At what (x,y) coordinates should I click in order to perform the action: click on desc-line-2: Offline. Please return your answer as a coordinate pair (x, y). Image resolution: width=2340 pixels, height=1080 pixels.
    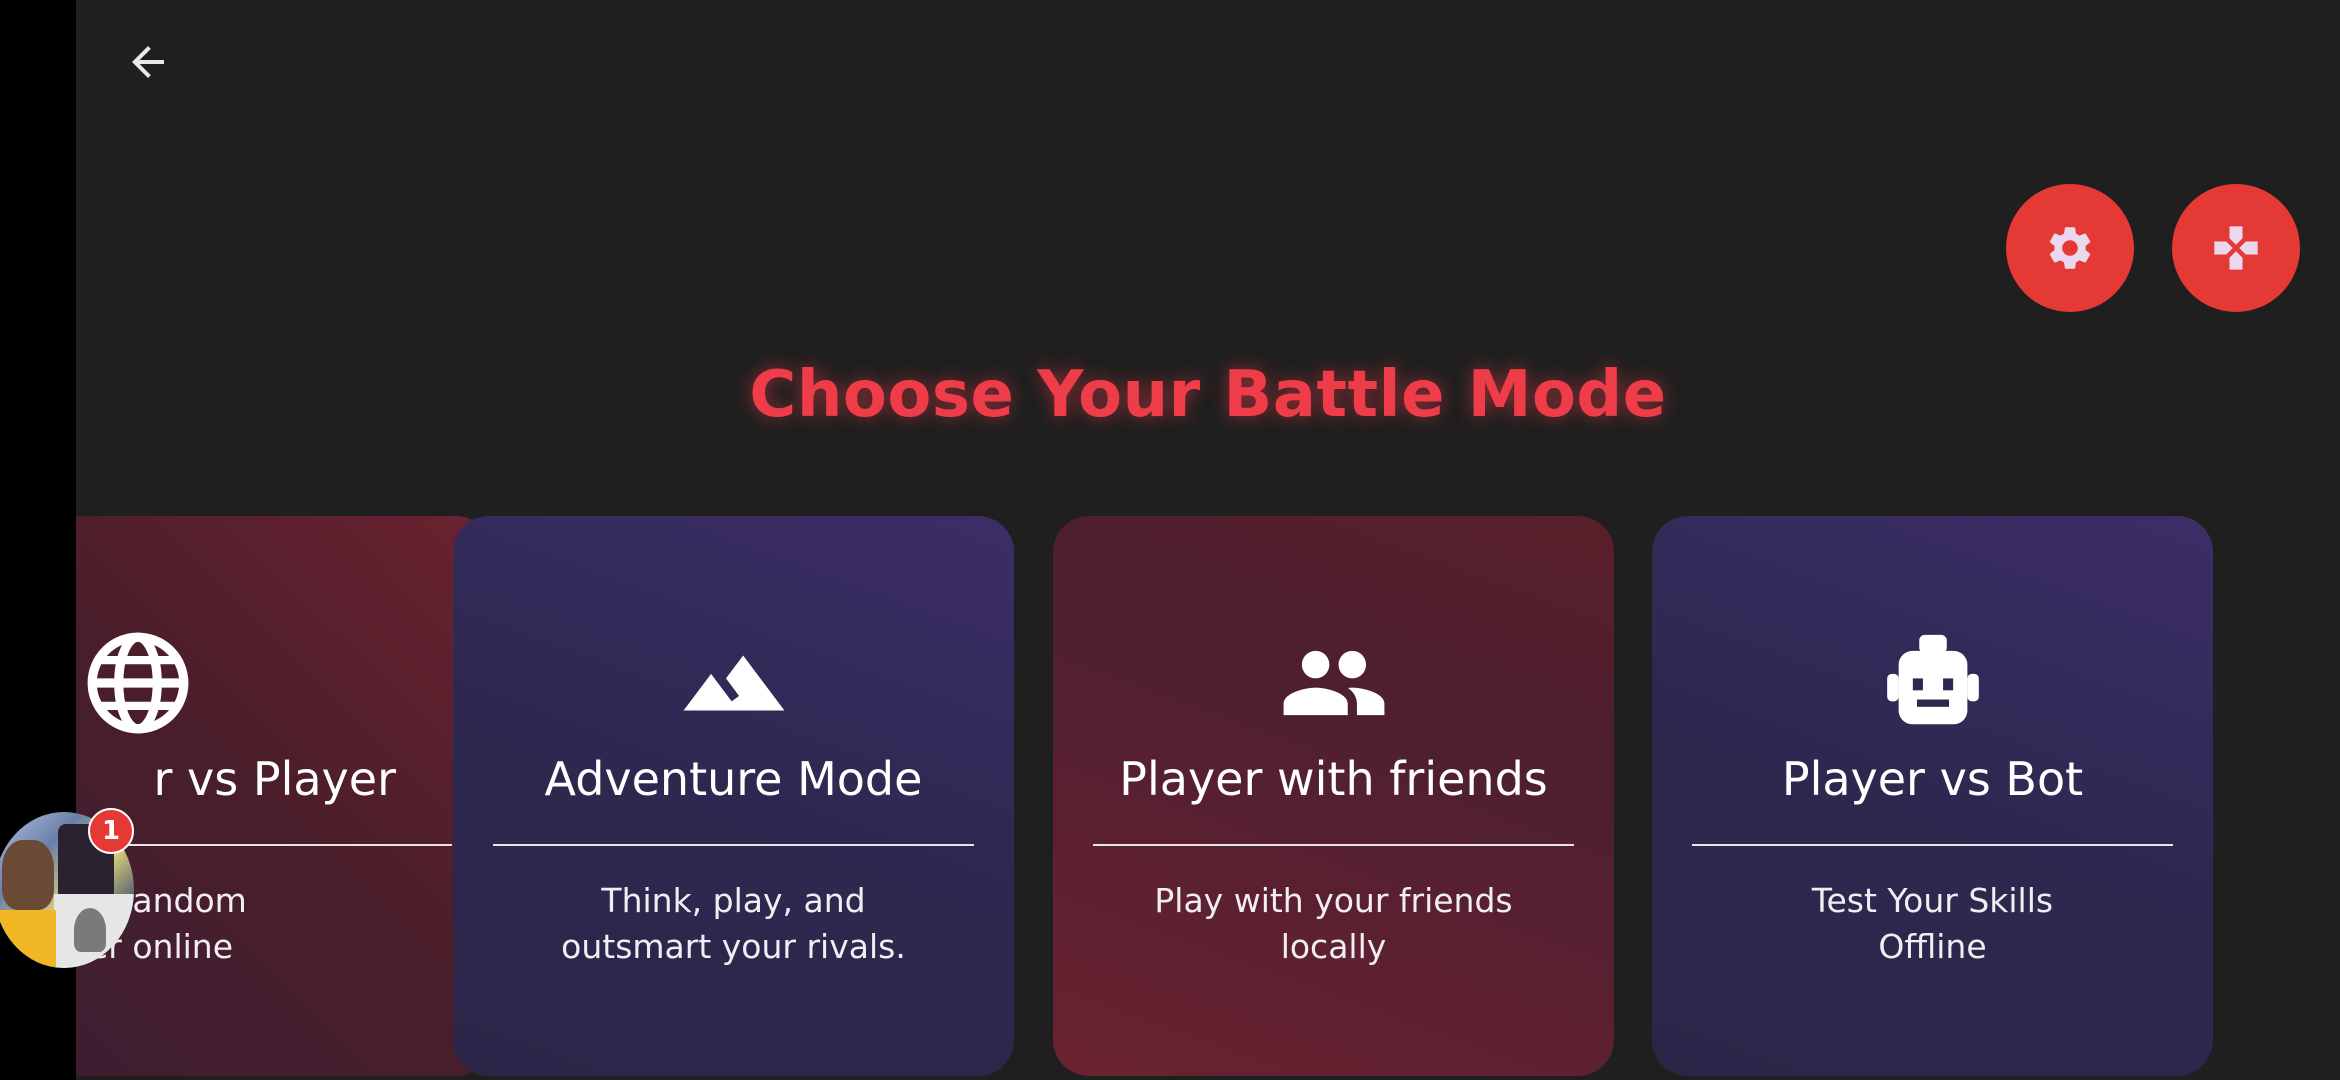
    Looking at the image, I should click on (1932, 946).